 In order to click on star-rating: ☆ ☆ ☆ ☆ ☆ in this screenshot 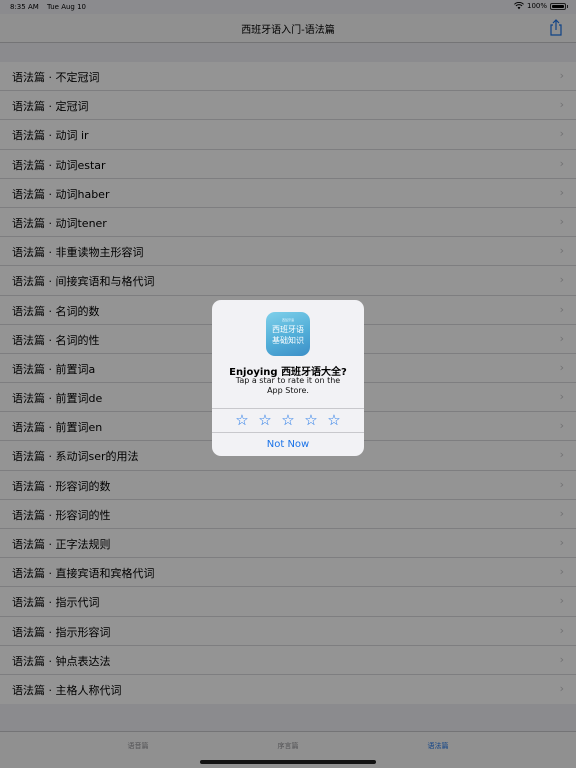, I will do `click(288, 420)`.